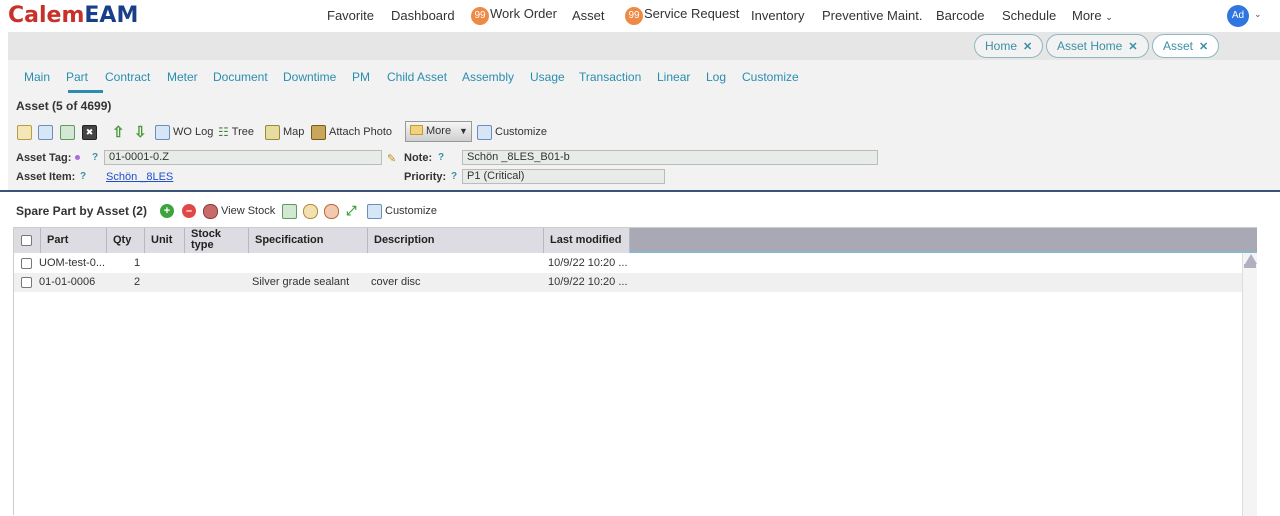 Image resolution: width=1280 pixels, height=516 pixels. What do you see at coordinates (610, 77) in the screenshot?
I see `tab-transaction: Transaction` at bounding box center [610, 77].